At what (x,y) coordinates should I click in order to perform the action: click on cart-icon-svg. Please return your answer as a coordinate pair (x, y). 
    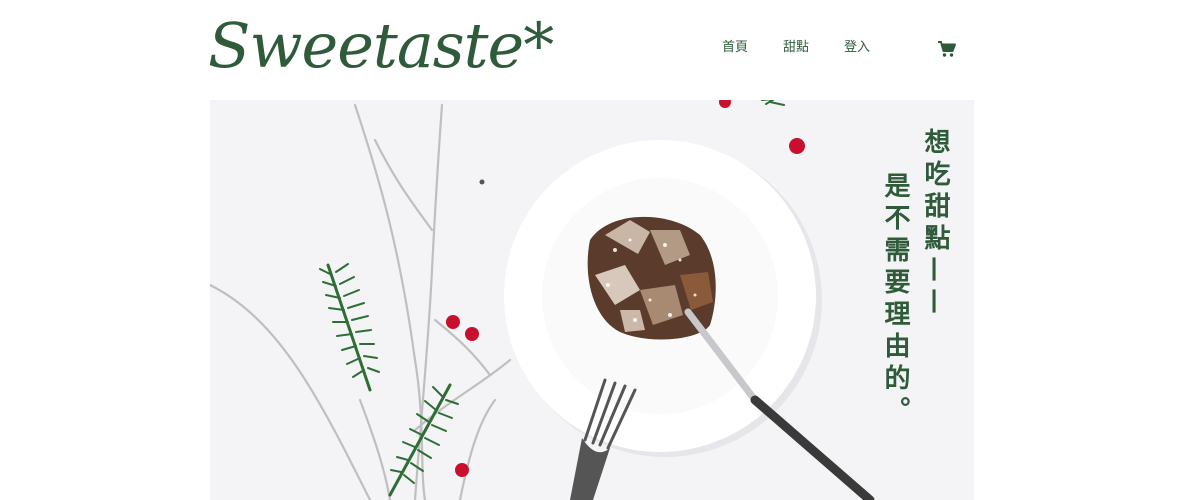
    Looking at the image, I should click on (947, 49).